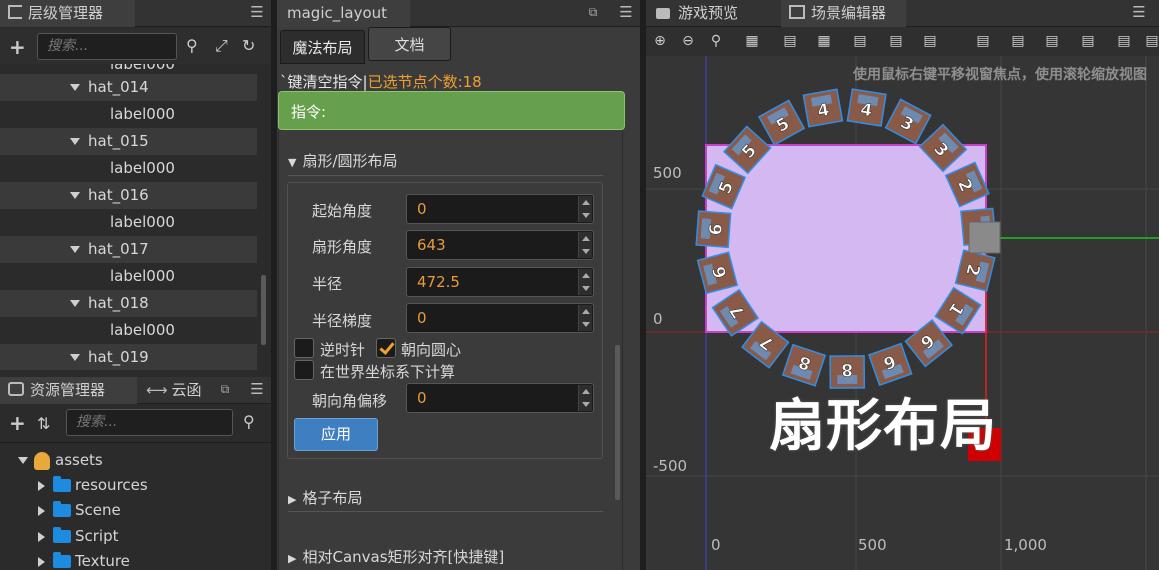 The height and width of the screenshot is (570, 1159). I want to click on align-v-center-icon: ▤, so click(1018, 41).